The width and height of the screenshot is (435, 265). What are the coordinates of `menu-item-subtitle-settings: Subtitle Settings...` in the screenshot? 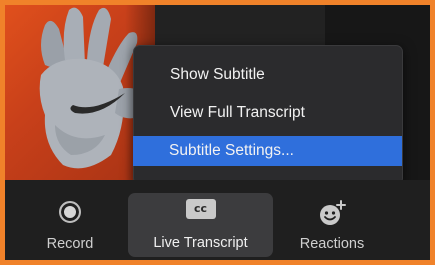 It's located at (267, 151).